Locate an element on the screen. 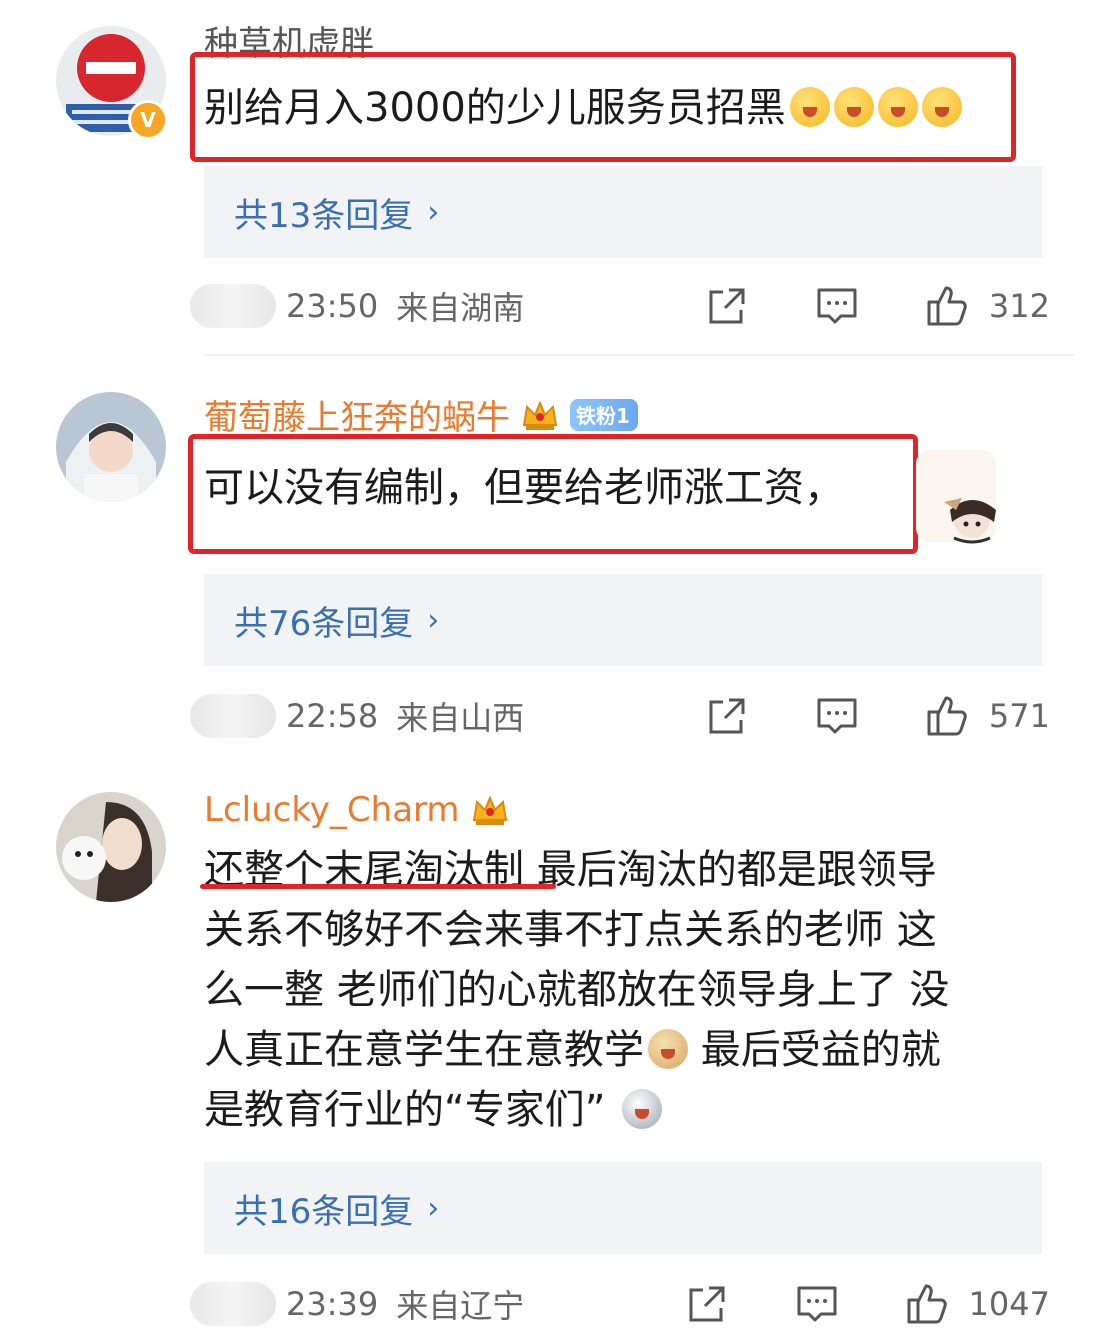  view-replies-button: 共13条回复 › is located at coordinates (623, 212).